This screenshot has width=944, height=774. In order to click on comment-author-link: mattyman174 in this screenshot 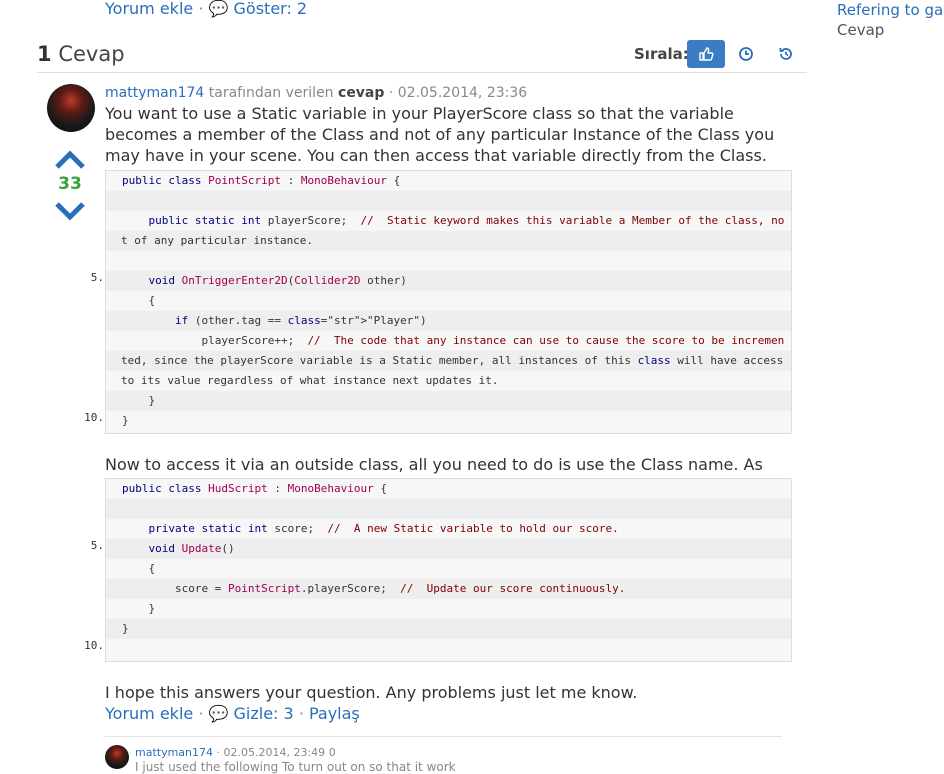, I will do `click(174, 752)`.